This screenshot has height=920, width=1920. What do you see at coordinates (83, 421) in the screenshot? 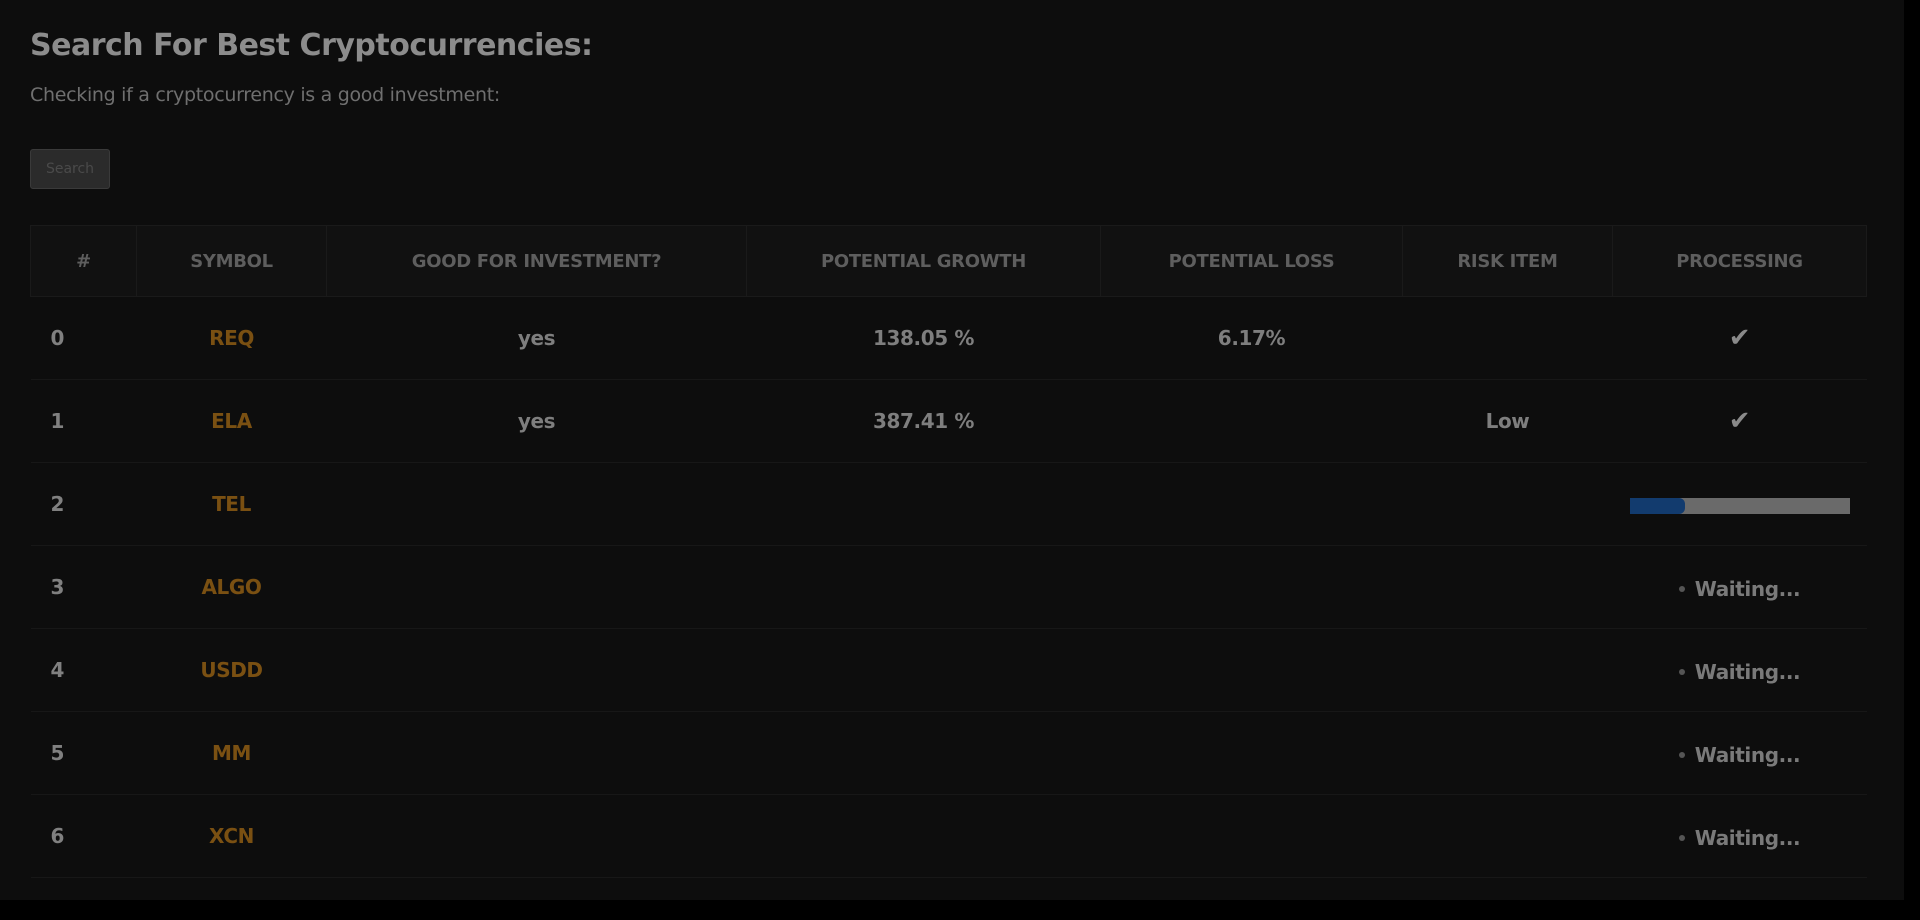
I see `row-index: 1` at bounding box center [83, 421].